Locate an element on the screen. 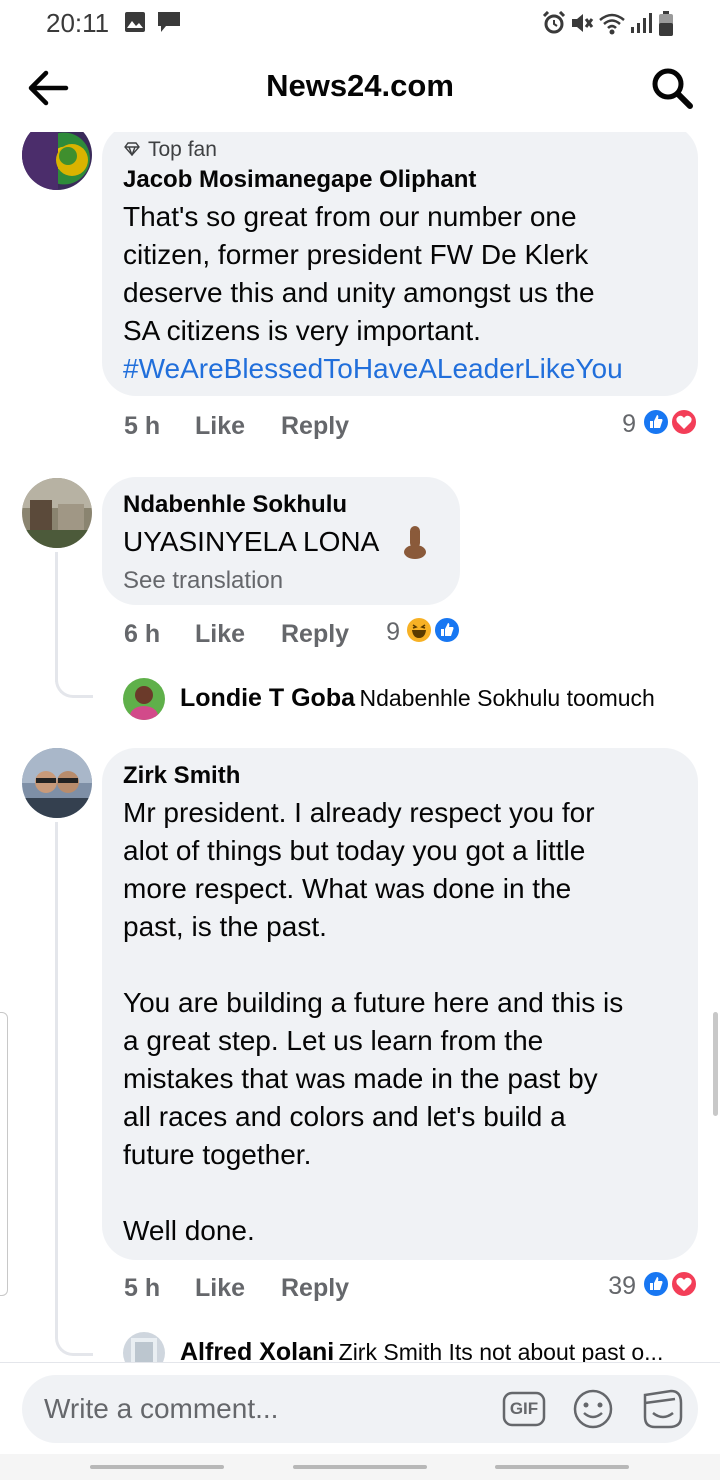  reply-text: Ndabenhle Sokhulu toomuch is located at coordinates (507, 698).